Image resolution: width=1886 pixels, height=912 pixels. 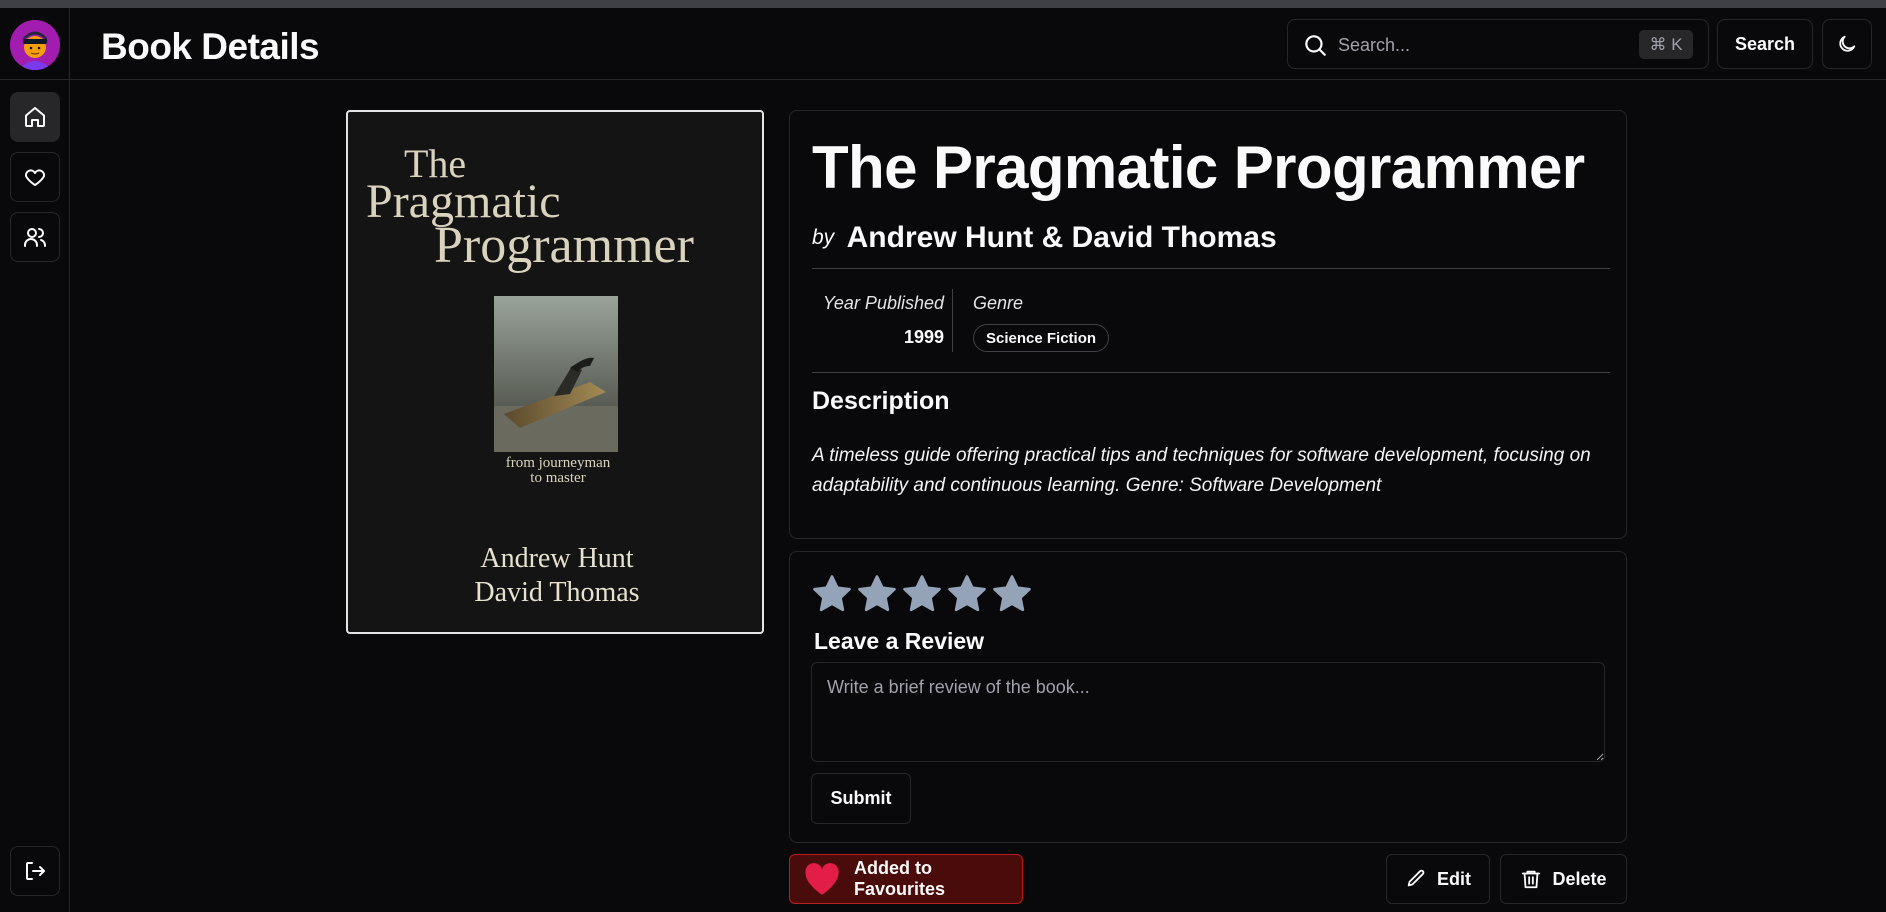 I want to click on sidebar-item-favourites, so click(x=35, y=177).